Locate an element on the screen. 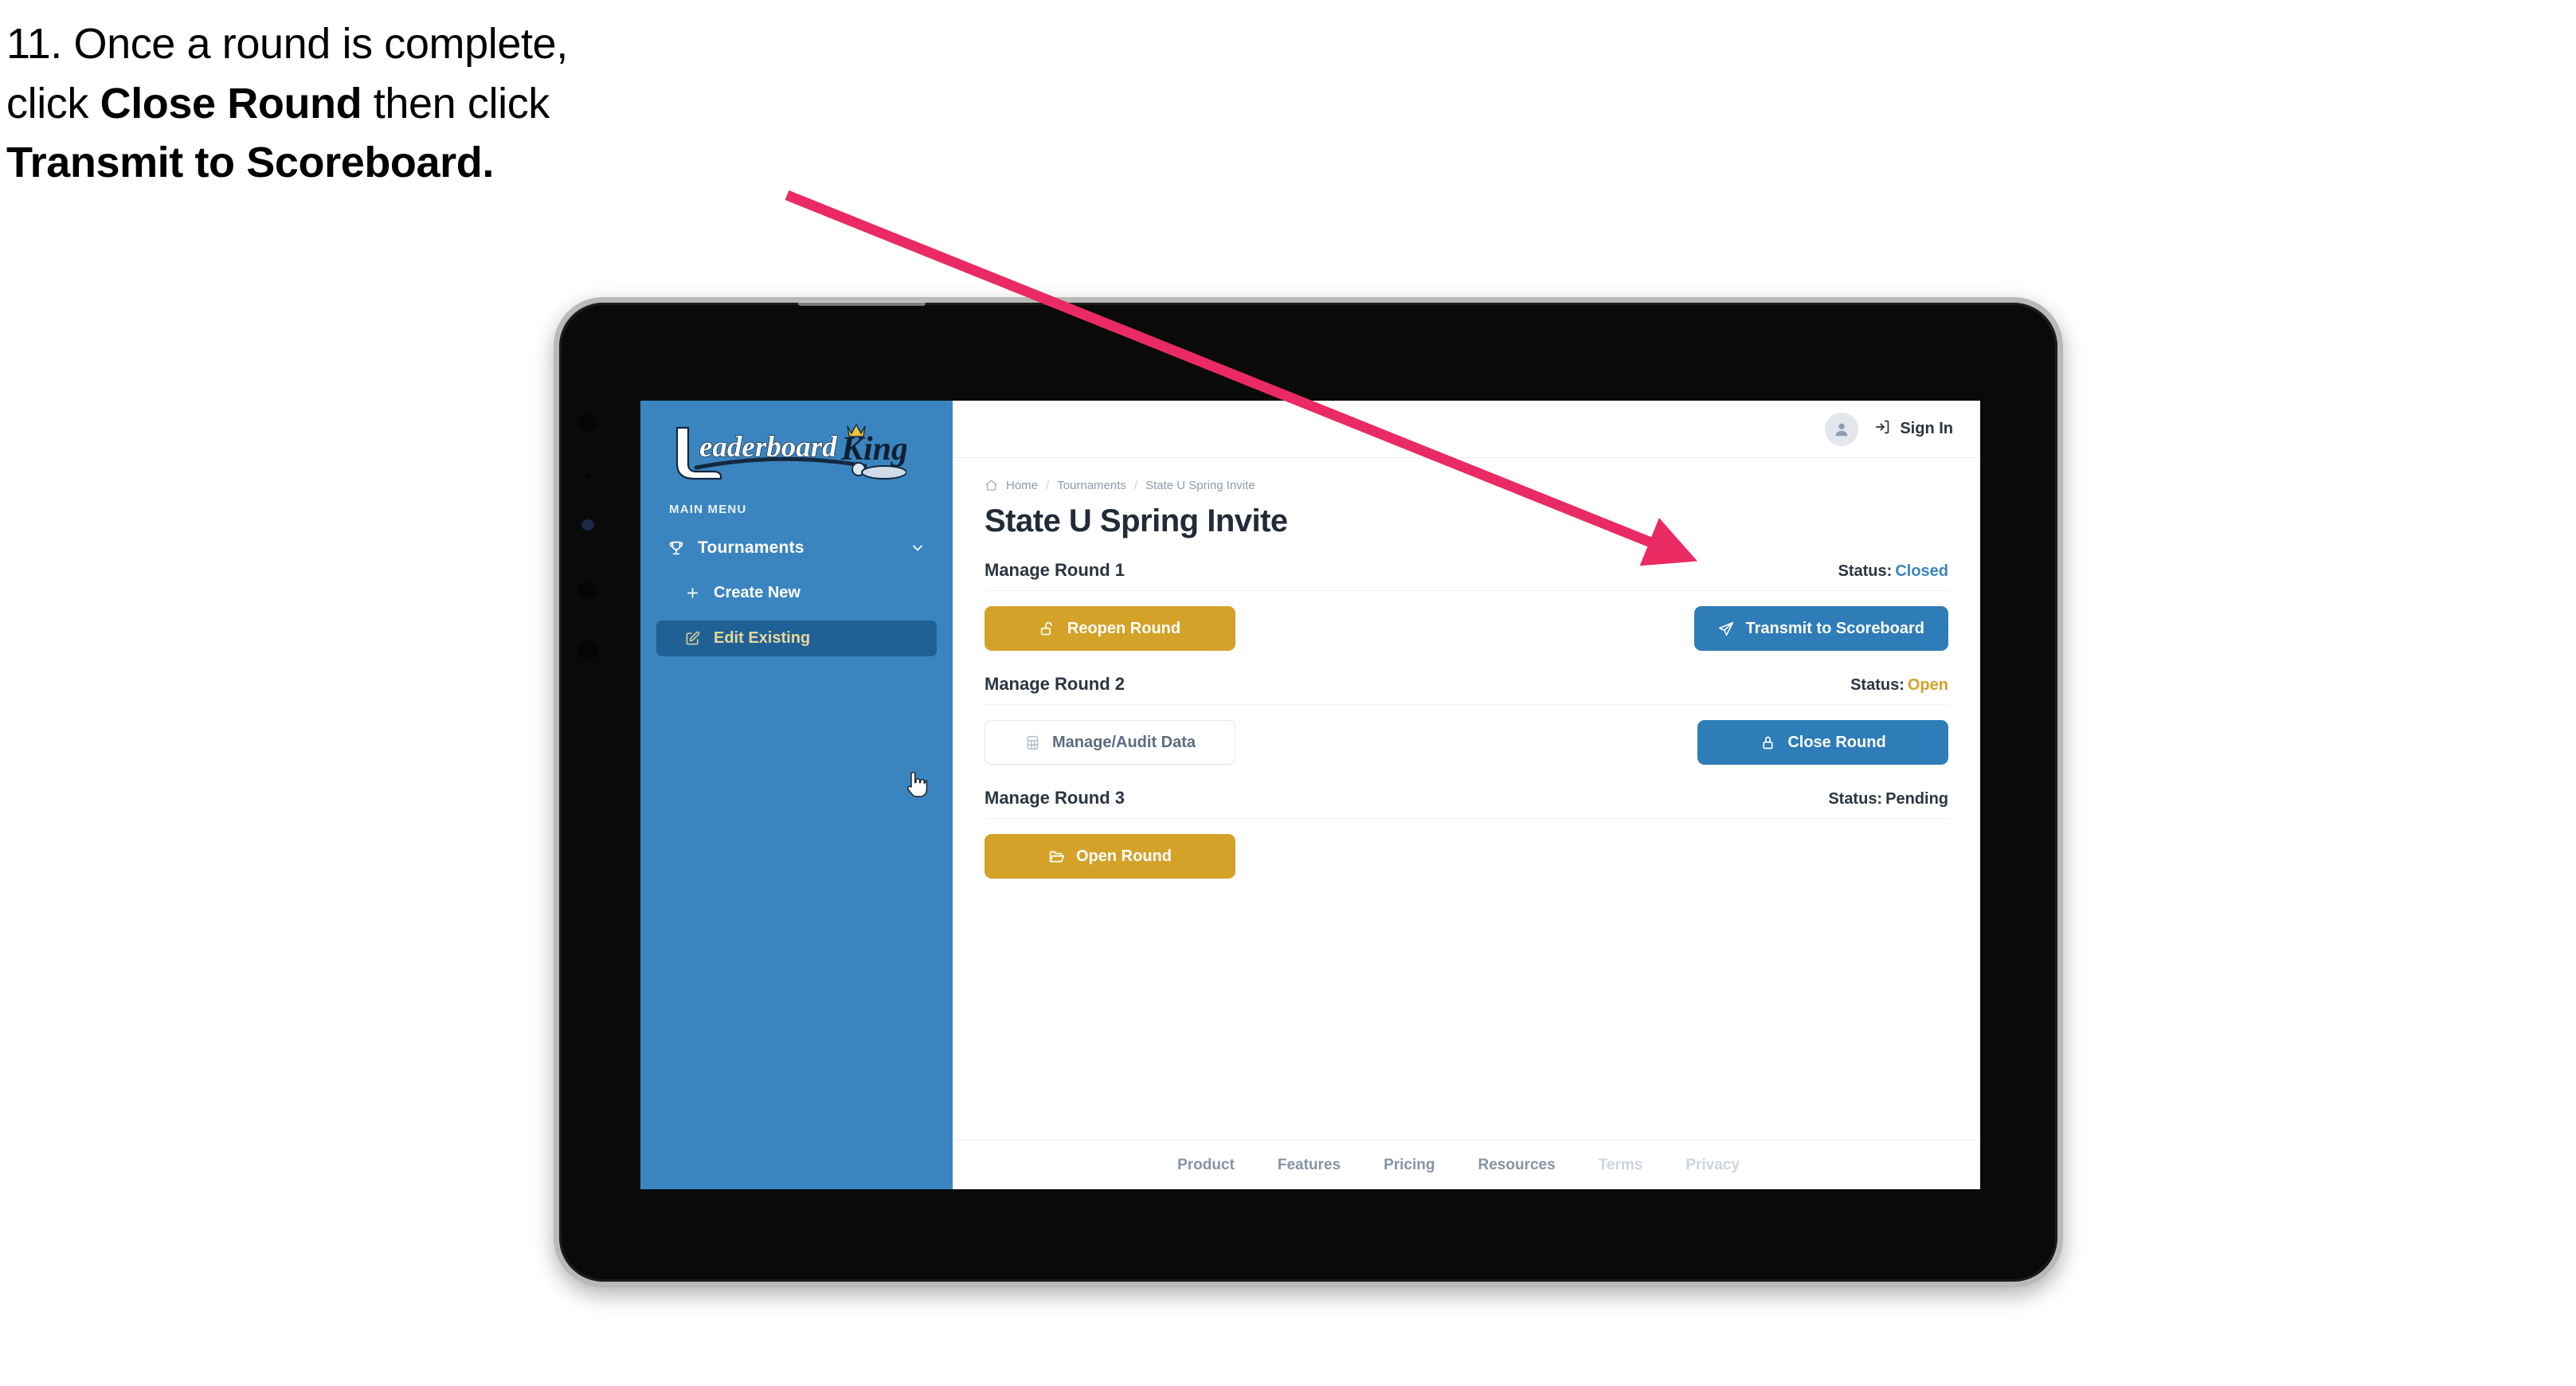 The width and height of the screenshot is (2576, 1386). status-value-pending: Pending is located at coordinates (1916, 799).